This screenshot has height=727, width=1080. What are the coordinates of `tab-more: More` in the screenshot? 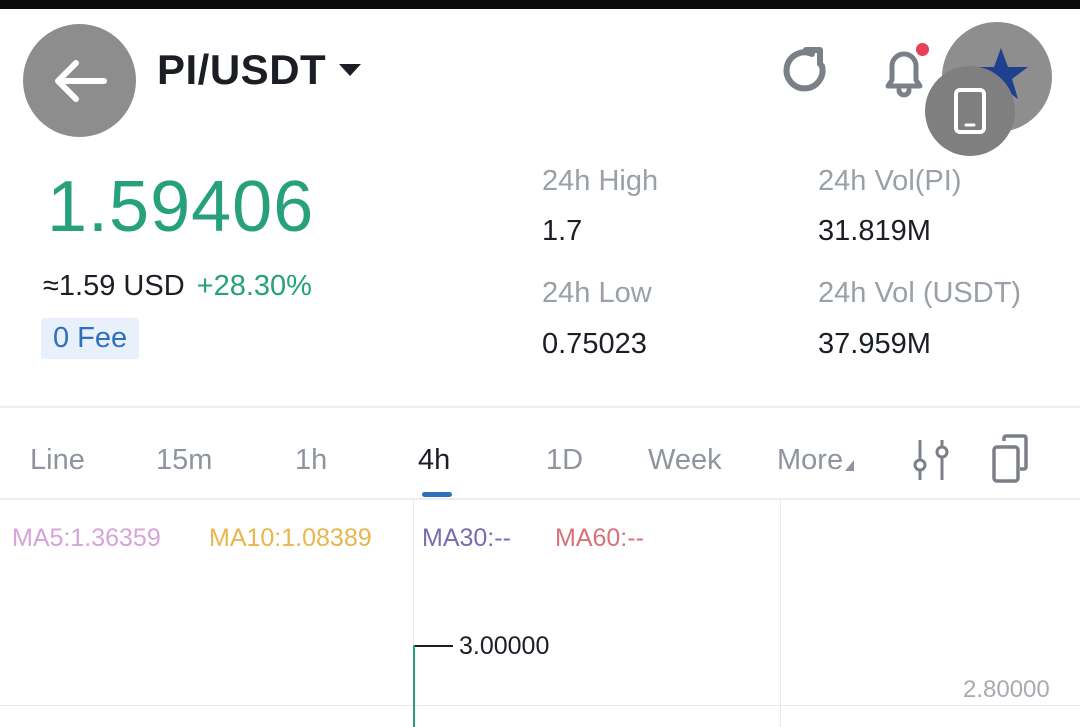 It's located at (816, 460).